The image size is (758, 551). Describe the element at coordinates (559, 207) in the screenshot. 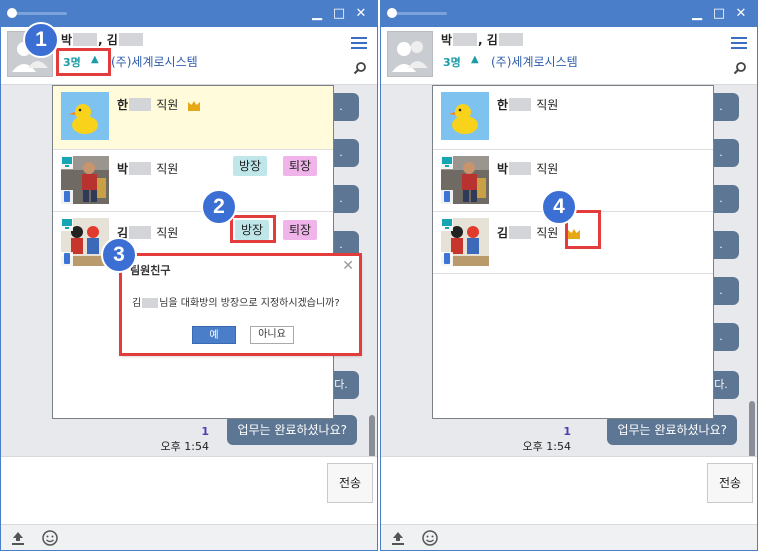

I see `step-marker-4: 4` at that location.